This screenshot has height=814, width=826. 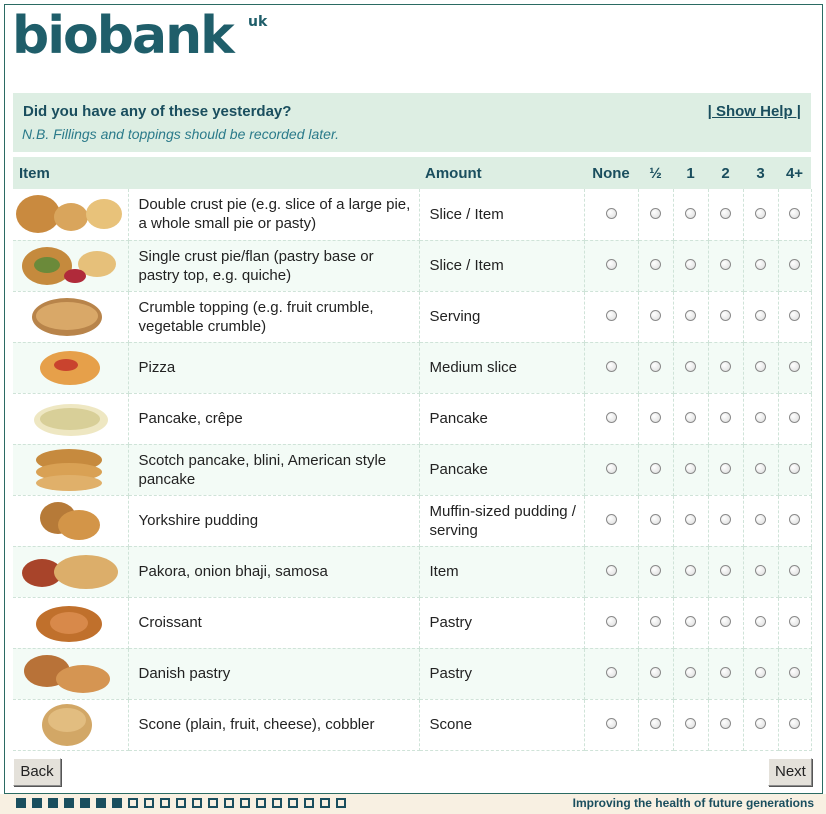 What do you see at coordinates (216, 173) in the screenshot?
I see `header-item: Item` at bounding box center [216, 173].